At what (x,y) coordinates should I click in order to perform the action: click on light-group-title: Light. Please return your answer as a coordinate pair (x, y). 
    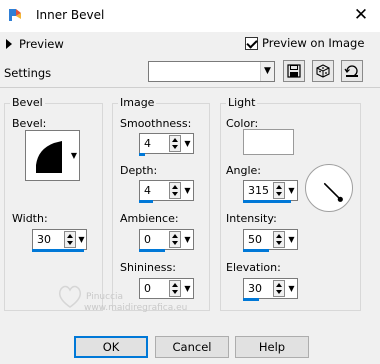
    Looking at the image, I should click on (242, 102).